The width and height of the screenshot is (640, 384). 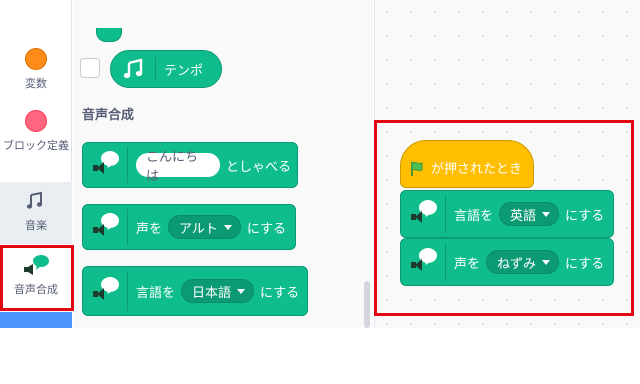 I want to click on category-variables: 変数, so click(x=36, y=70).